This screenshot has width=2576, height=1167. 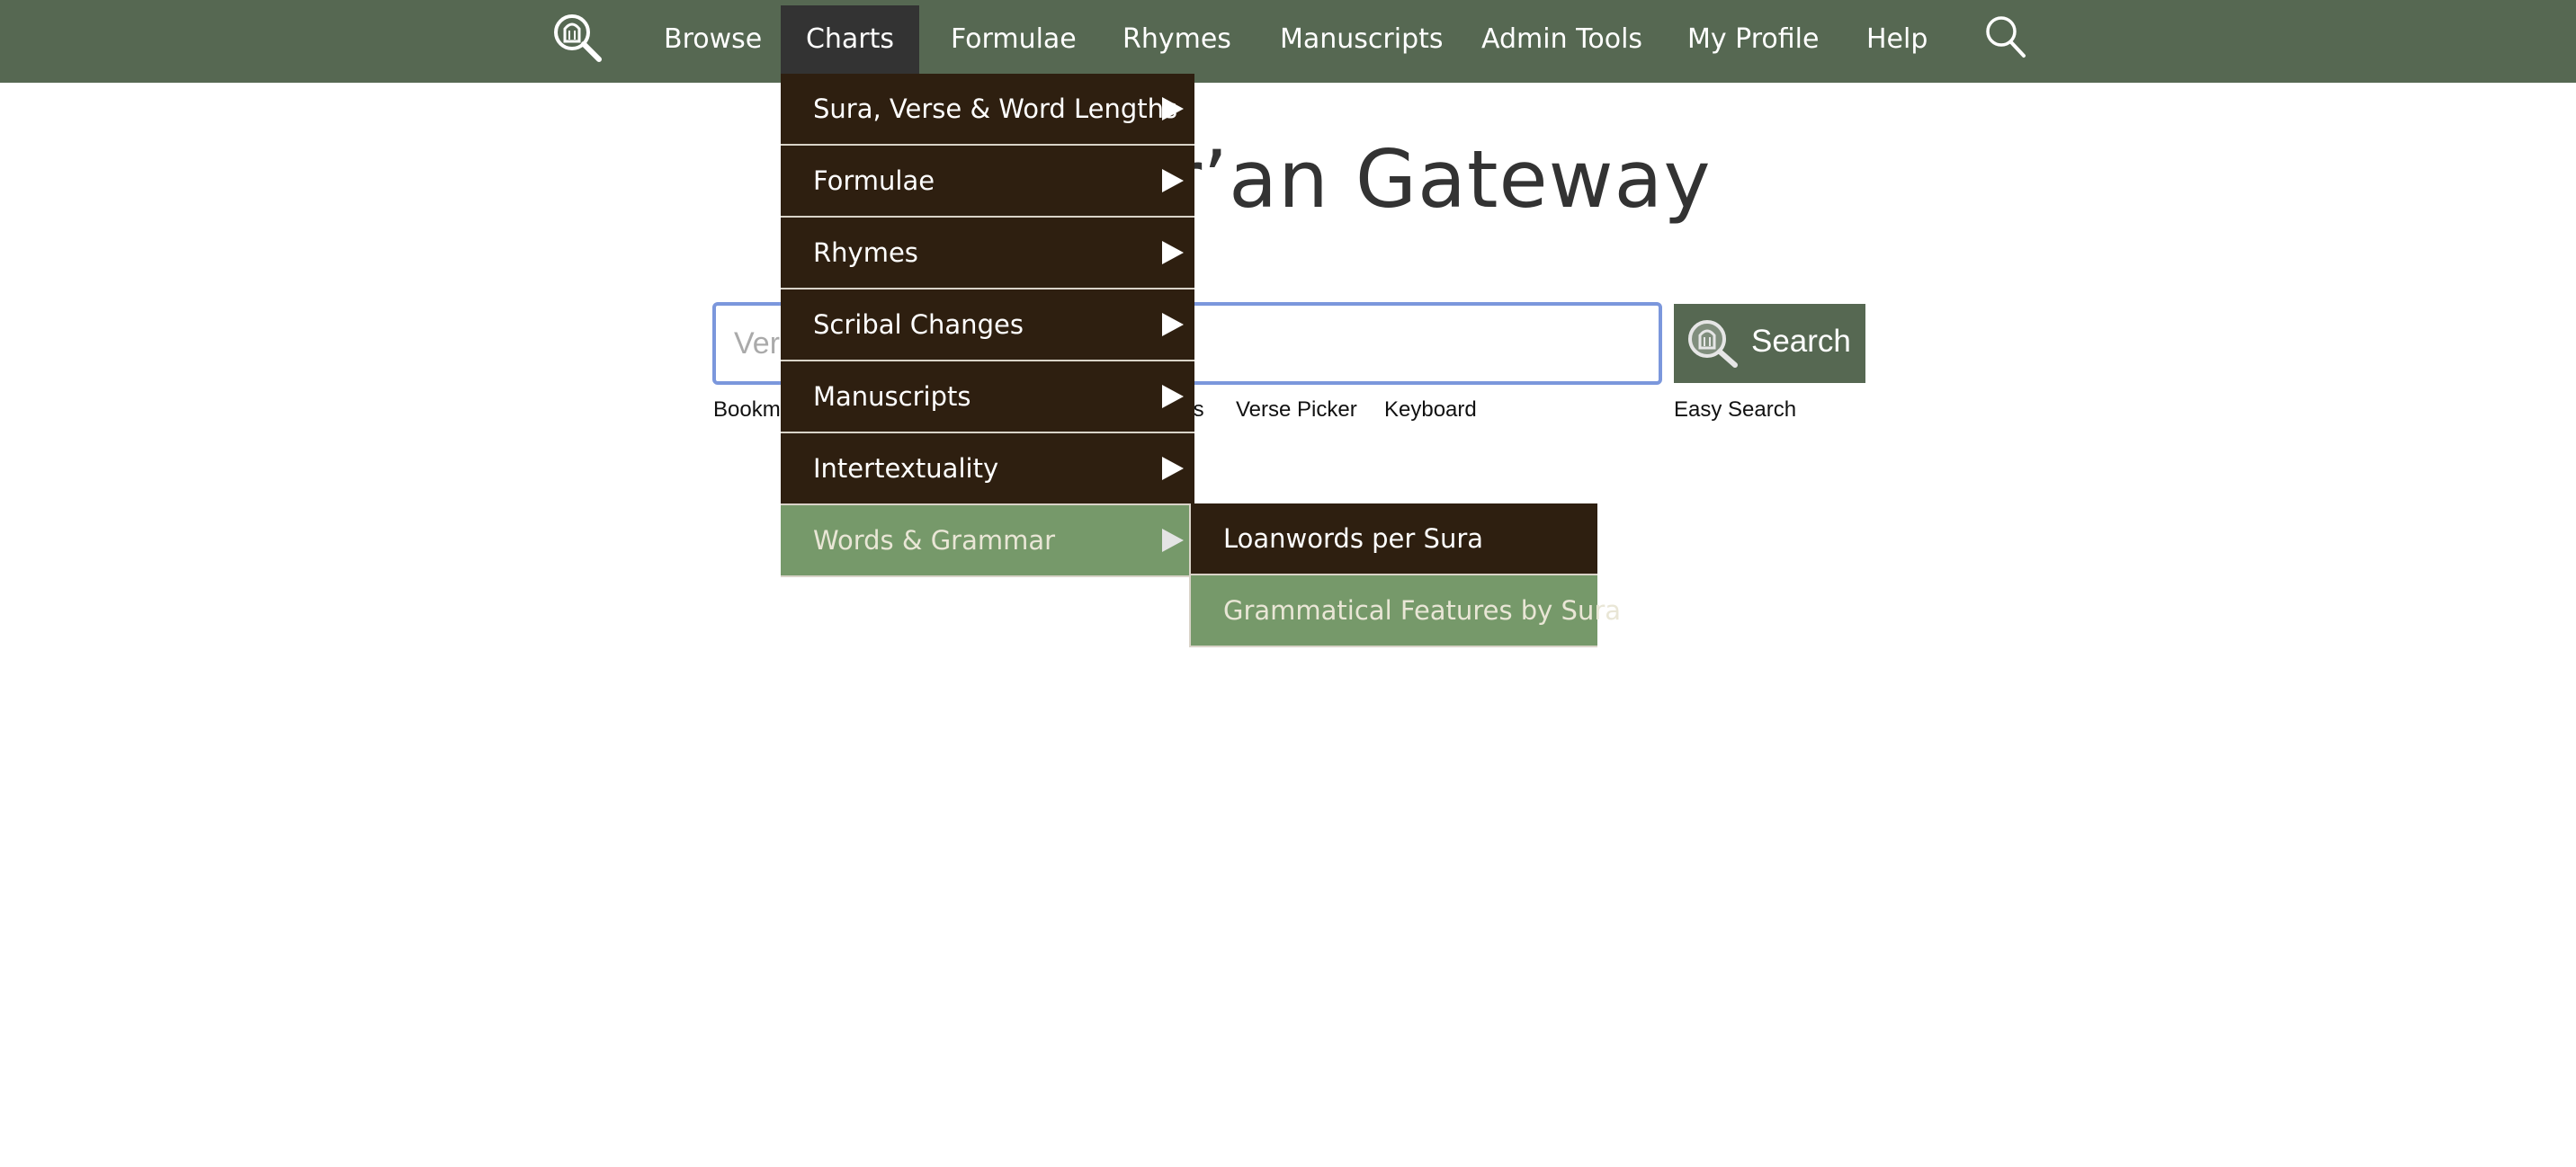 What do you see at coordinates (906, 468) in the screenshot?
I see `menu-item-label: Intertextuality` at bounding box center [906, 468].